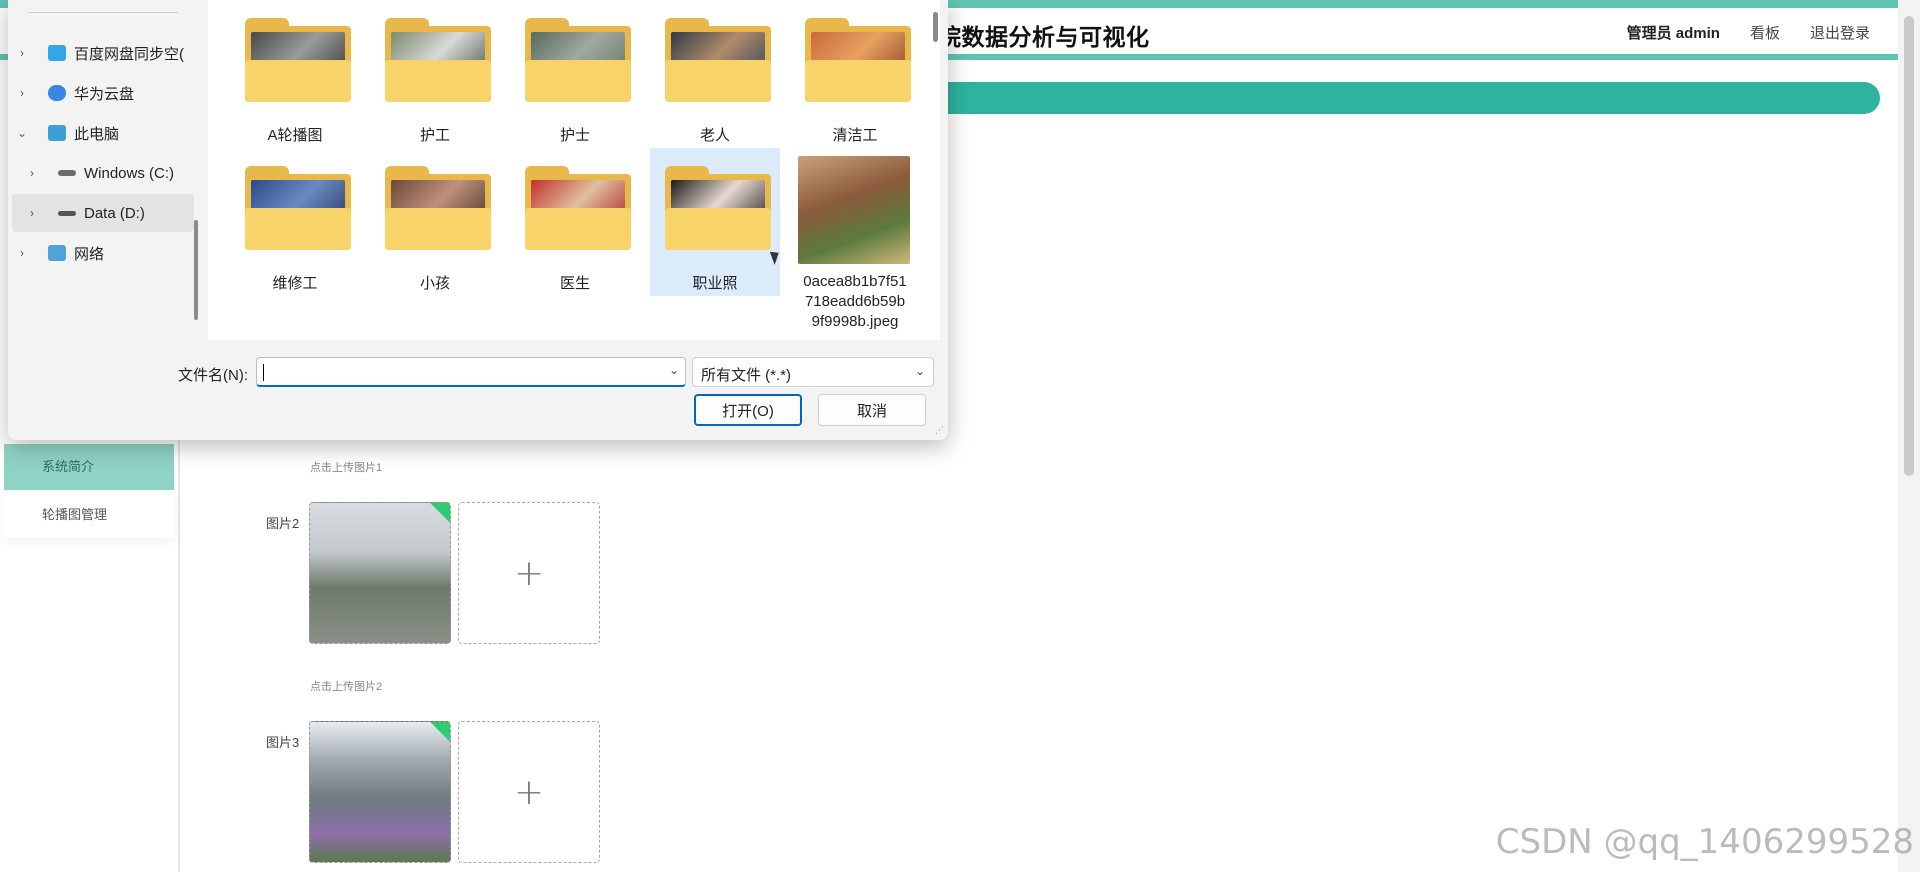 The image size is (1920, 872). What do you see at coordinates (855, 301) in the screenshot?
I see `file-name: 0acea8b1b7f51 718eadd6b59b 9f9998b.jpeg` at bounding box center [855, 301].